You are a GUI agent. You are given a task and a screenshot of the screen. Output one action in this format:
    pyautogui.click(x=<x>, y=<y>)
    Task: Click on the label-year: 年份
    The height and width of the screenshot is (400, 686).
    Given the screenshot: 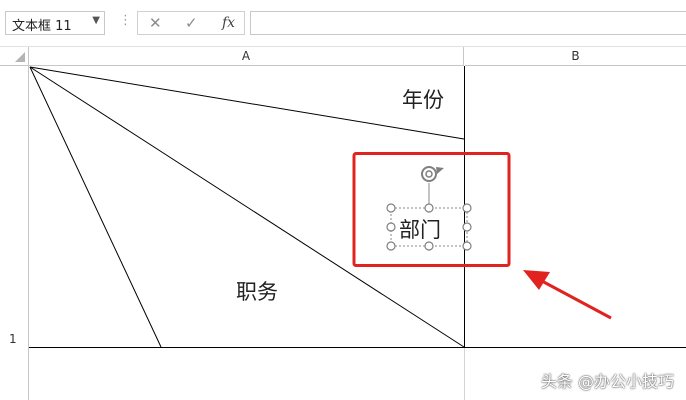 What is the action you would take?
    pyautogui.click(x=423, y=100)
    